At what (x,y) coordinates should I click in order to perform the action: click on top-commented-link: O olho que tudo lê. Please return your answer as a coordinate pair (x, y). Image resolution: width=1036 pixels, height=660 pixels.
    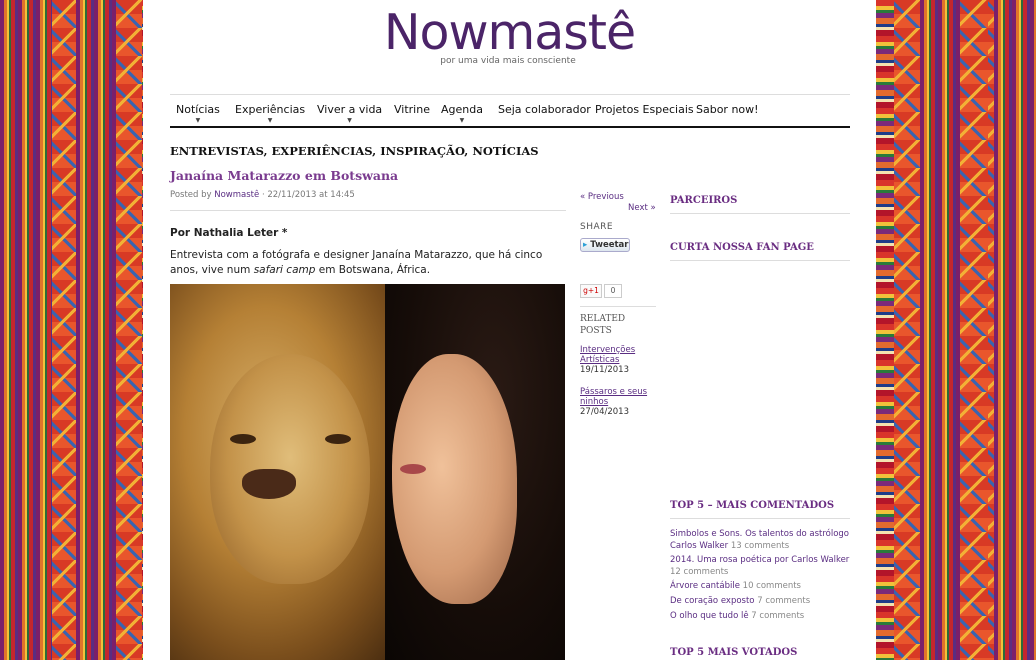
    Looking at the image, I should click on (709, 616).